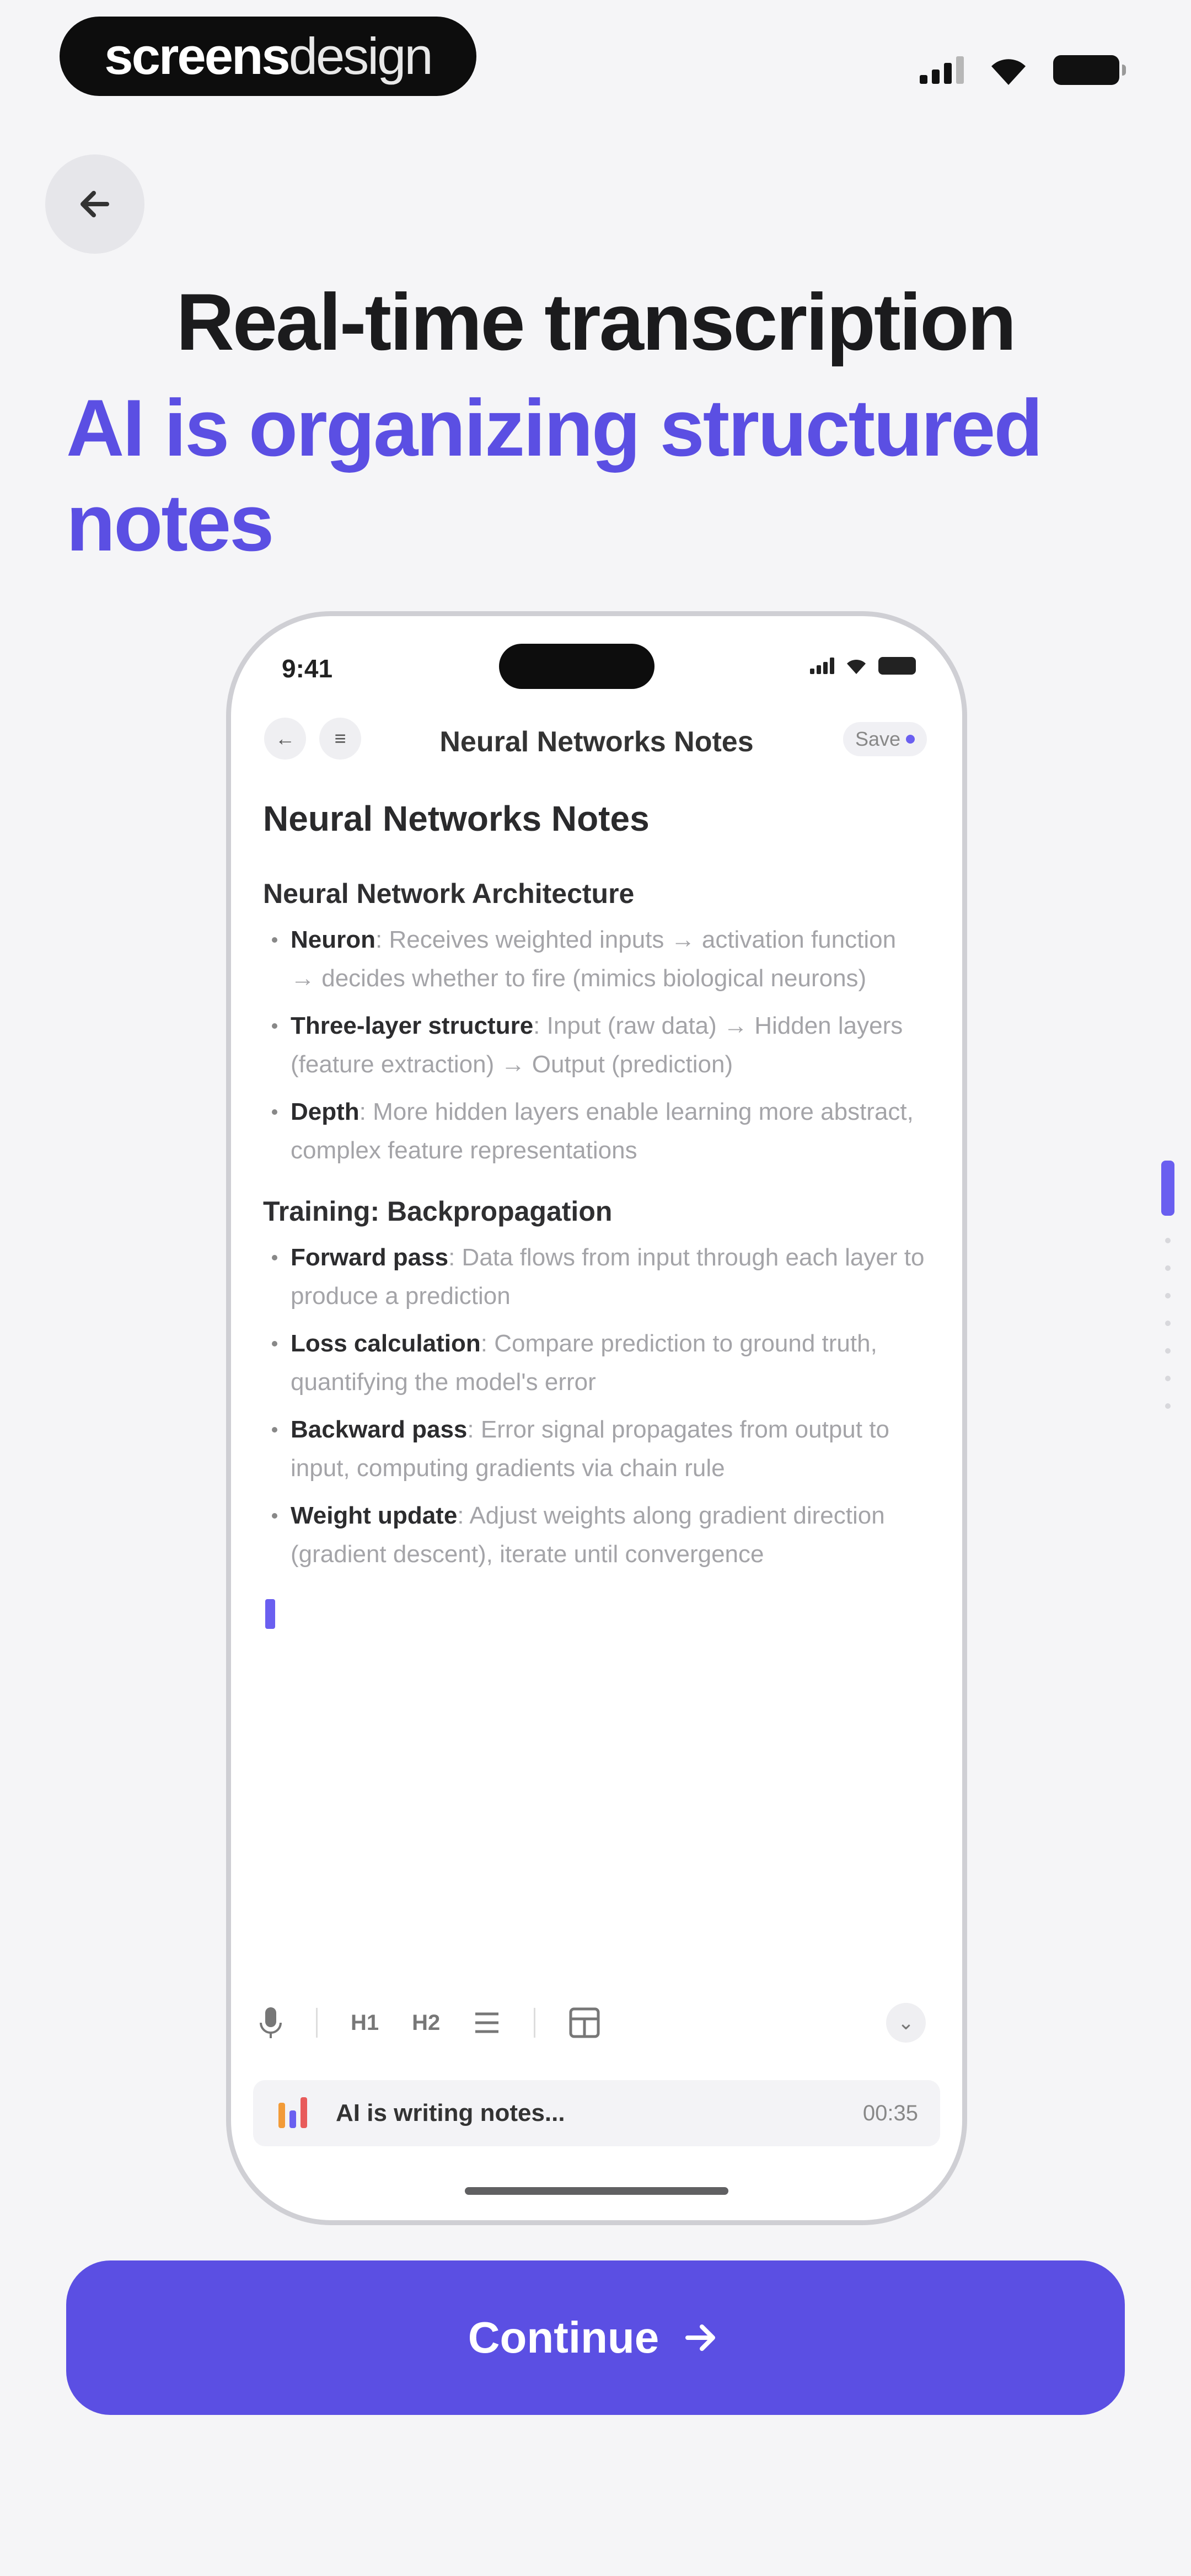 The width and height of the screenshot is (1191, 2576). I want to click on ai-writing-icon, so click(292, 2112).